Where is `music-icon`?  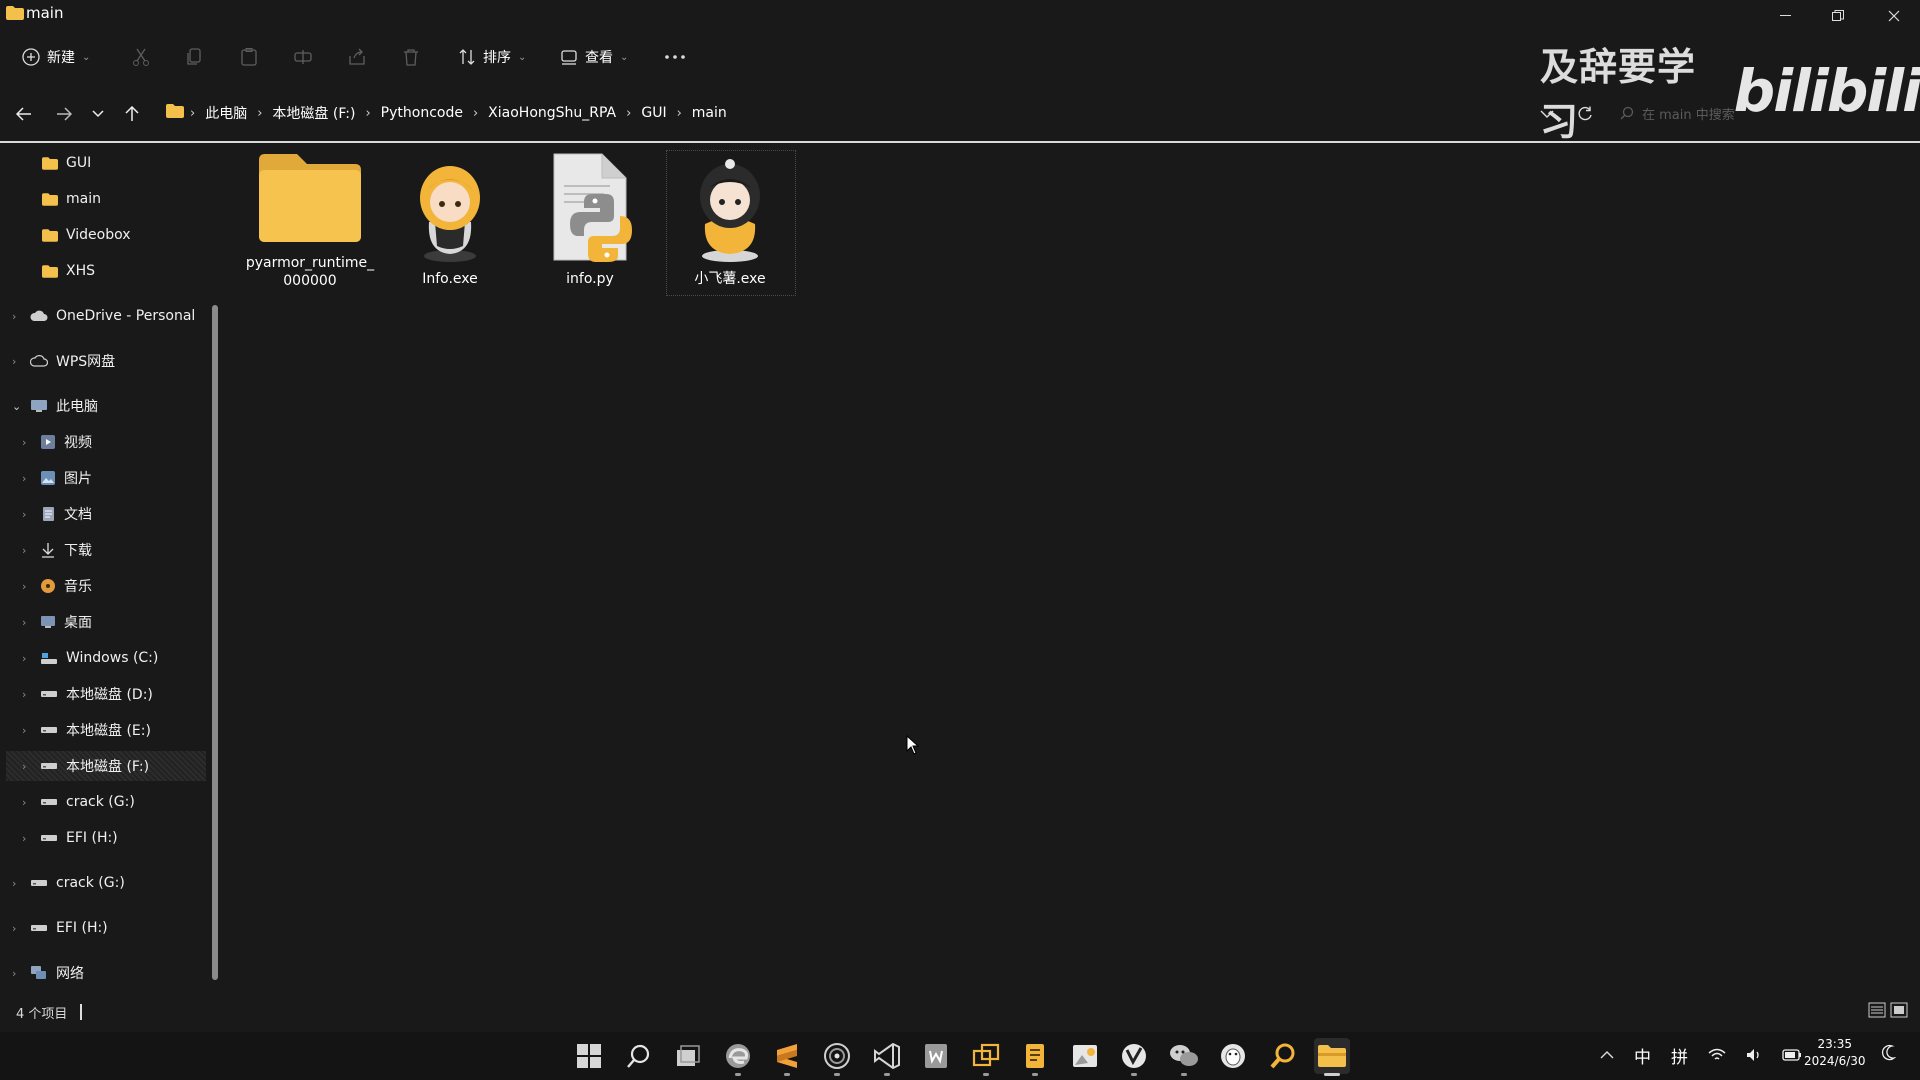 music-icon is located at coordinates (48, 586).